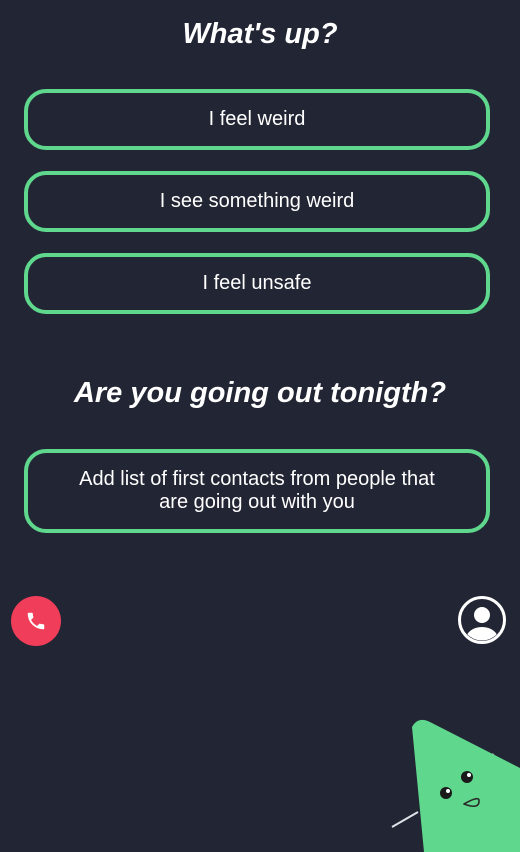  I want to click on see-something-weird-button: I see something weird, so click(257, 201).